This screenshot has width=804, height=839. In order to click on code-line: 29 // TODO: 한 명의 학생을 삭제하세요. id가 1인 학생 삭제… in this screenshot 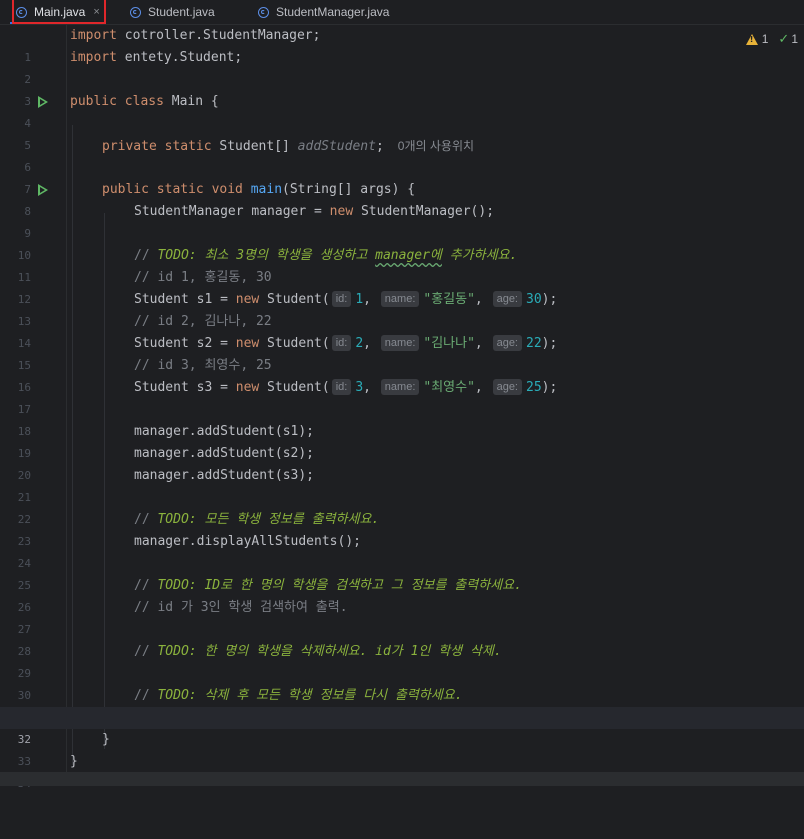, I will do `click(402, 660)`.